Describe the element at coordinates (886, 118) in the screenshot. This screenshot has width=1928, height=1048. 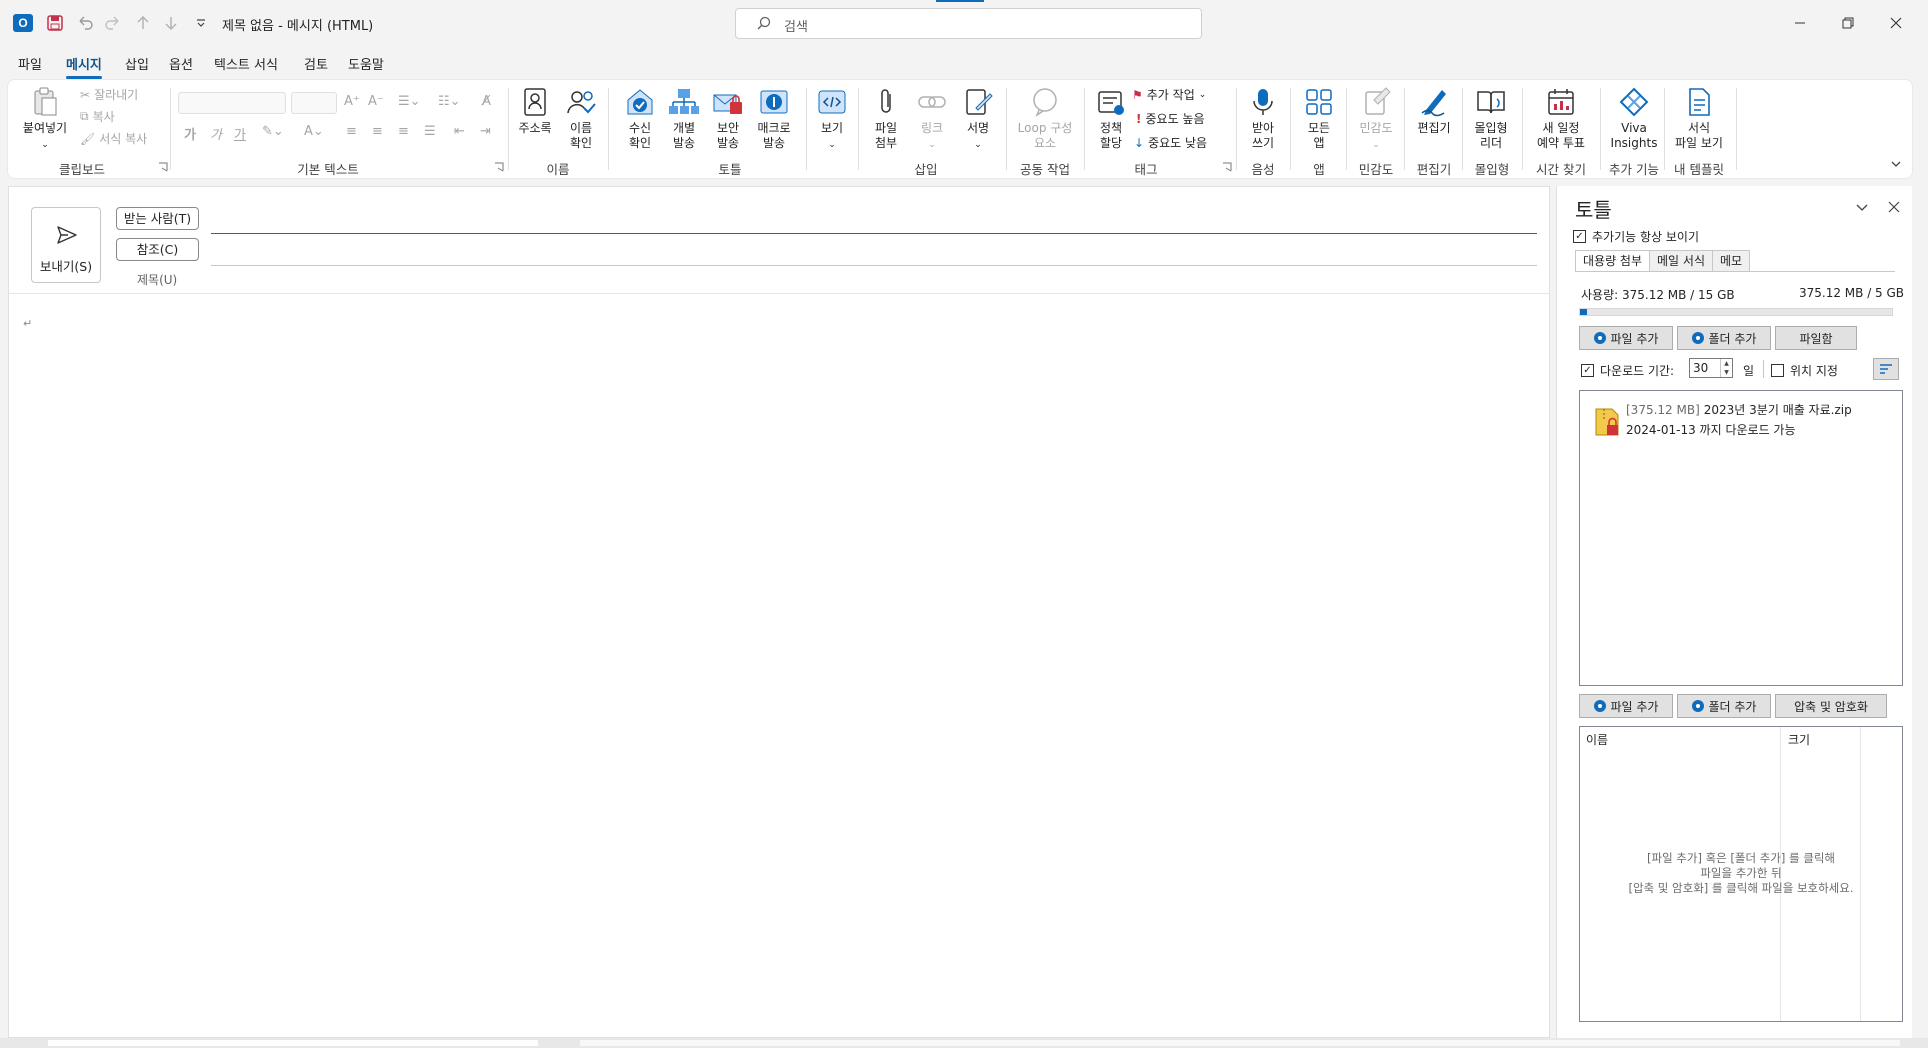
I see `attach-file-button: 파일 첨부` at that location.